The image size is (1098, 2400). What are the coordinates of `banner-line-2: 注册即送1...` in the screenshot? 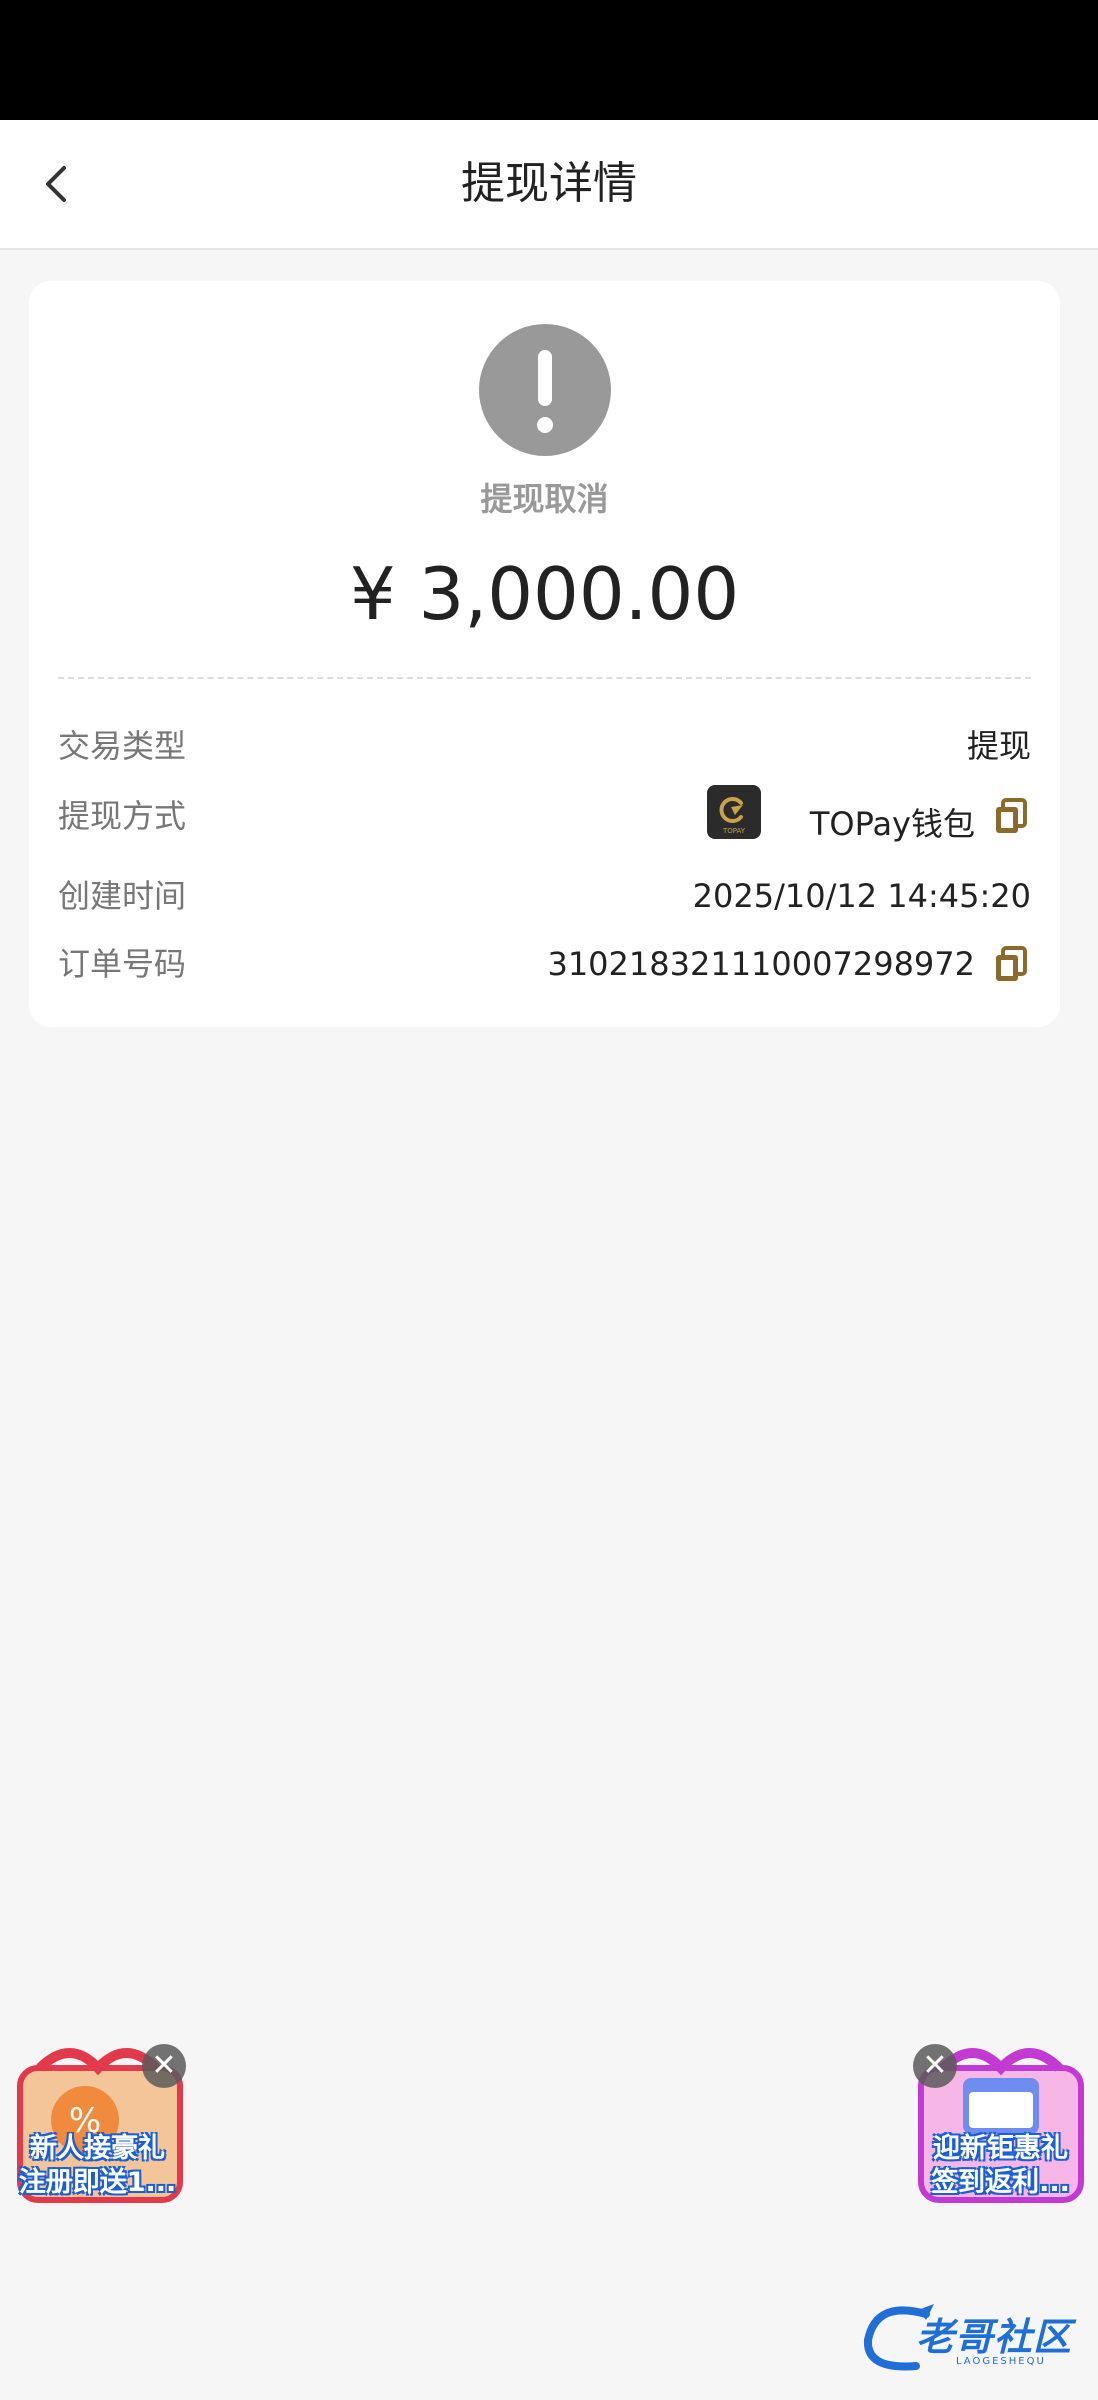 It's located at (97, 2182).